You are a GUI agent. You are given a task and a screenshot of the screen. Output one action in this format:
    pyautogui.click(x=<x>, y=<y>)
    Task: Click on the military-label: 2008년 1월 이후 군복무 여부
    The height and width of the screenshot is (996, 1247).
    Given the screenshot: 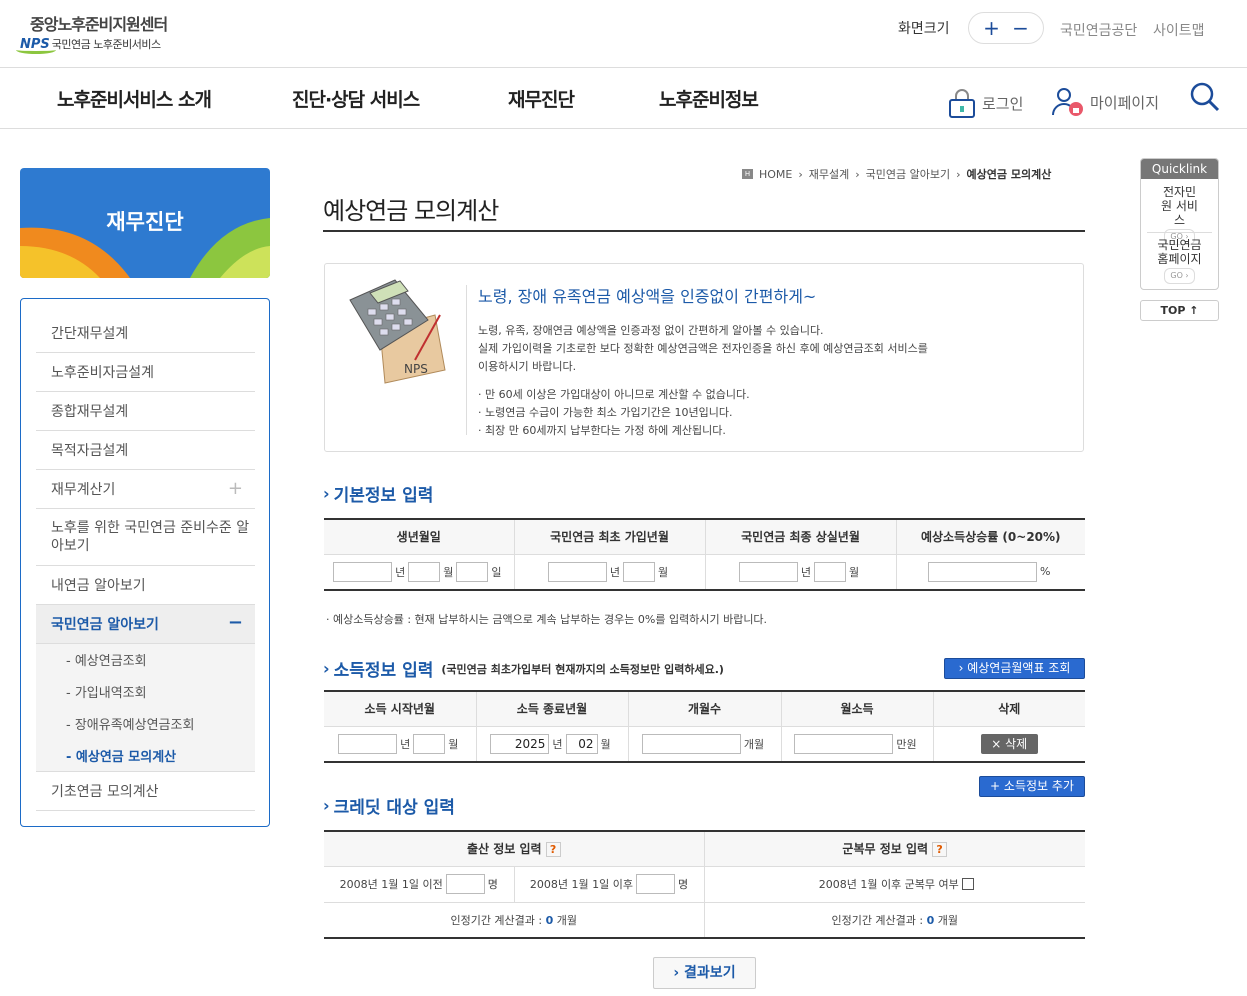 What is the action you would take?
    pyautogui.click(x=888, y=884)
    